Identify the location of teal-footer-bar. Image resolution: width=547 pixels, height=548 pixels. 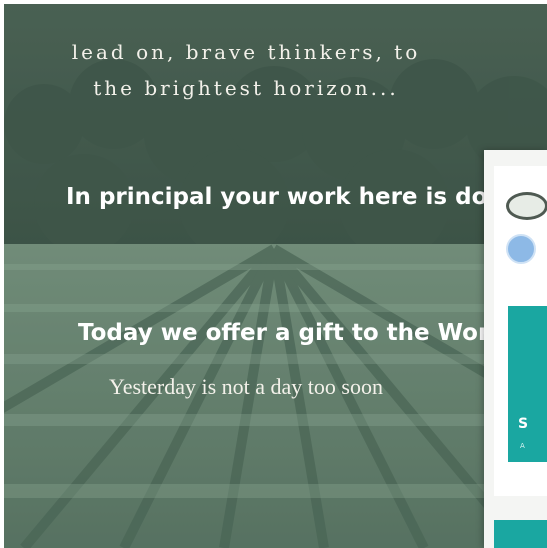
(520, 534).